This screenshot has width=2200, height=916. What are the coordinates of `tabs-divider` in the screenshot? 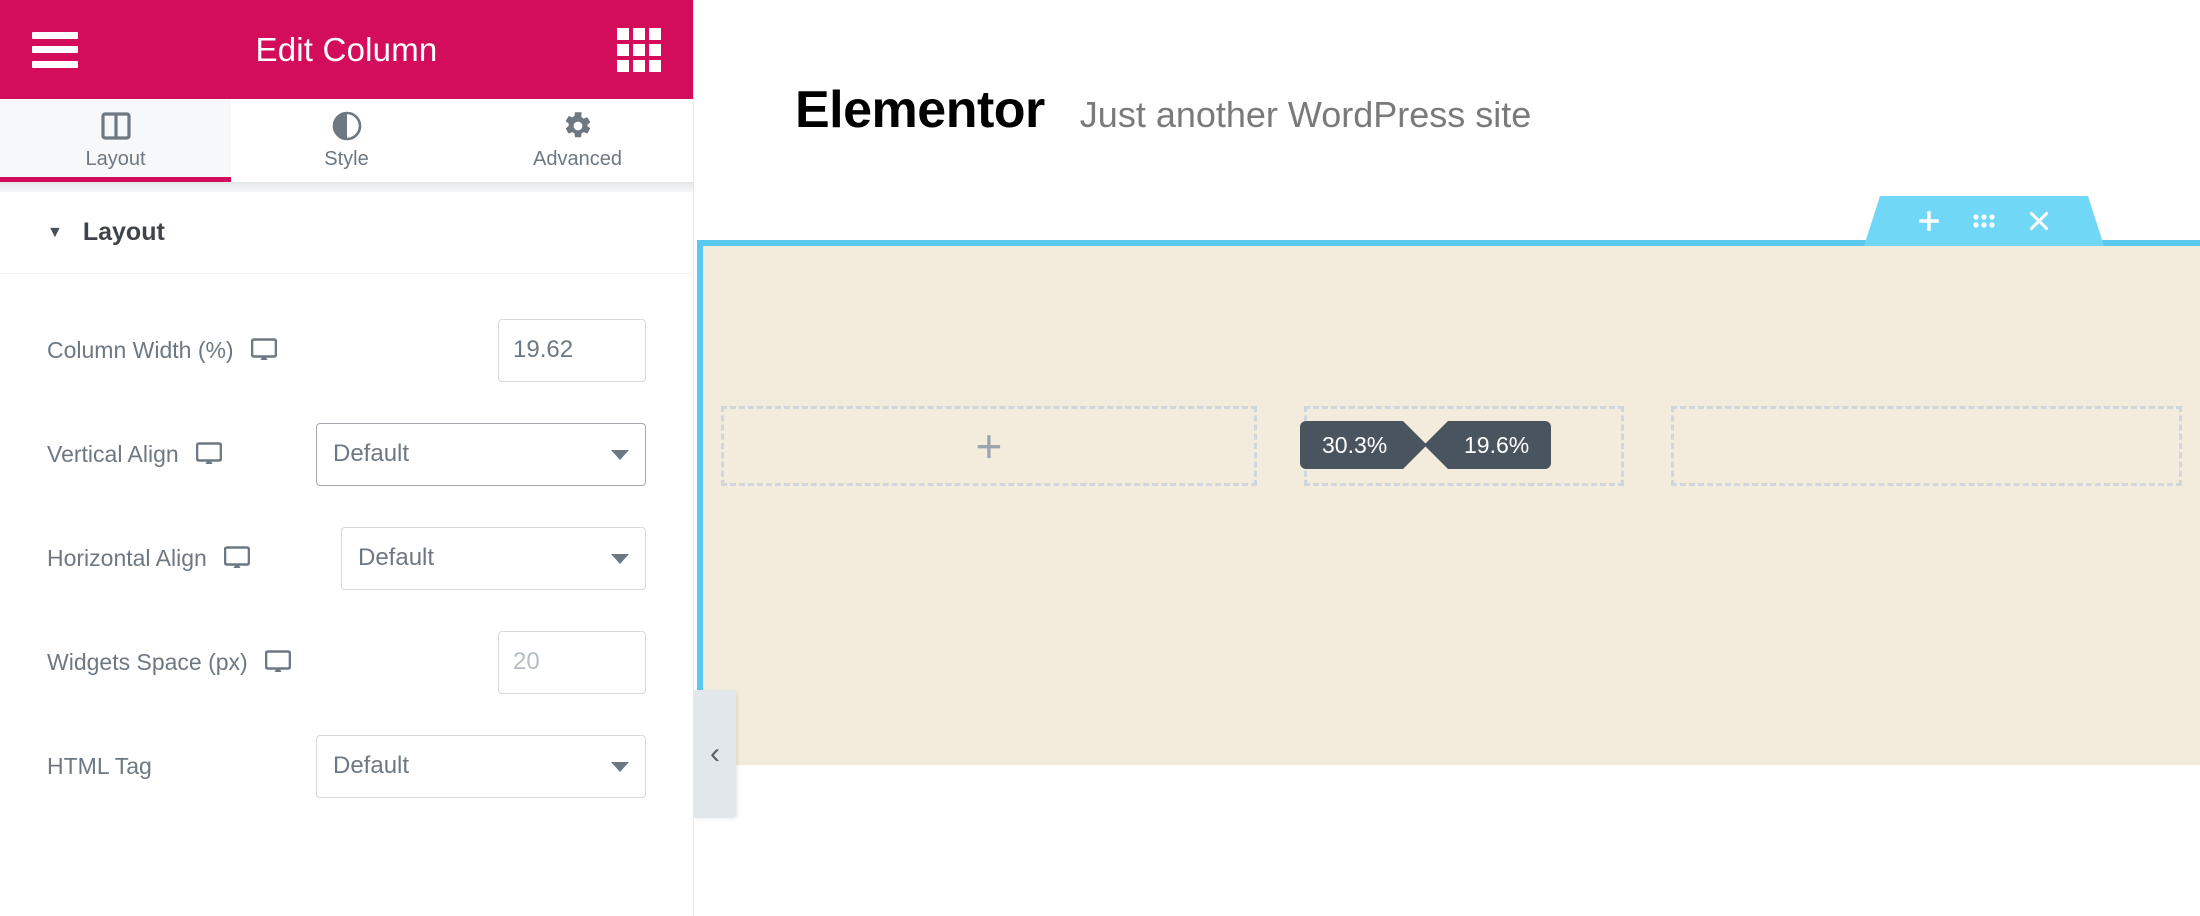 It's located at (346, 187).